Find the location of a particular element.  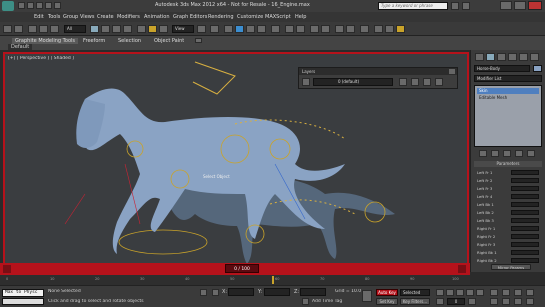

open-file-icon is located at coordinates (30, 5).